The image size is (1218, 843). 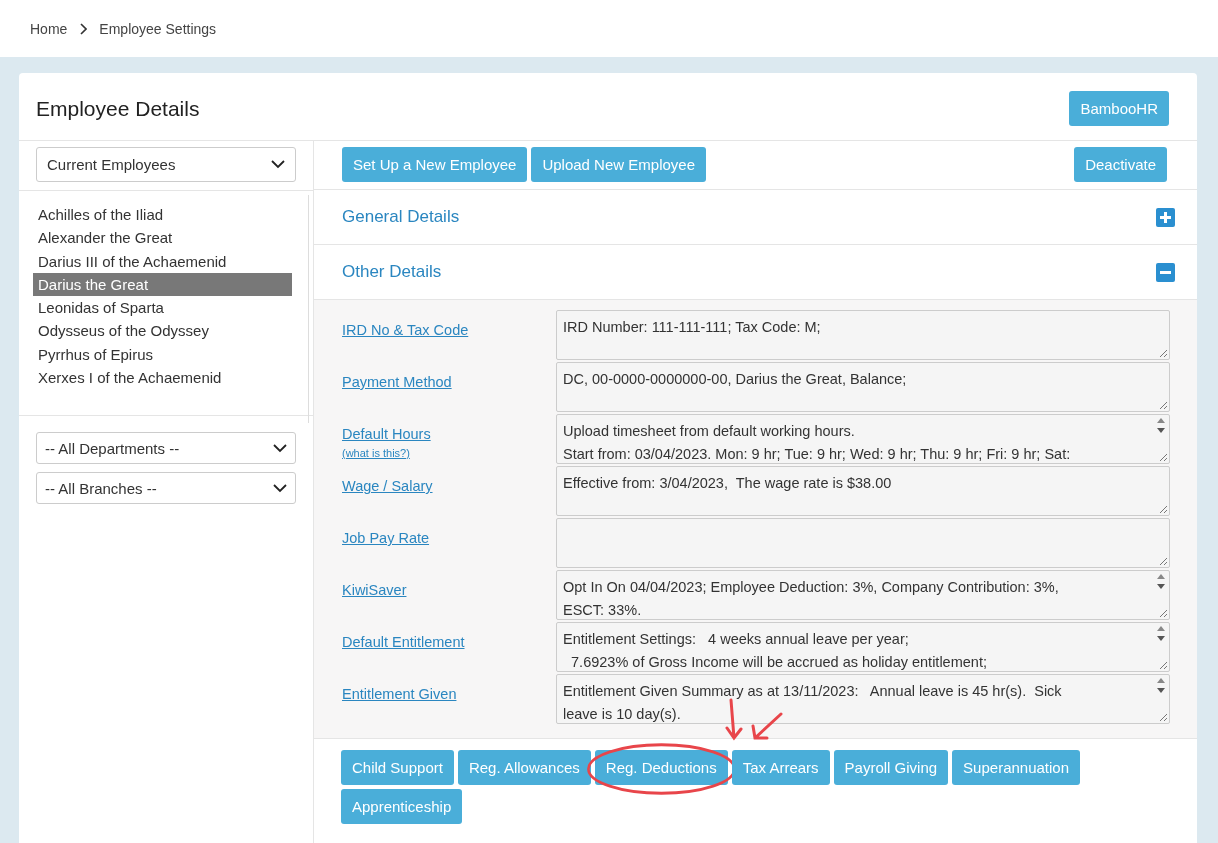 I want to click on text-area: IRD Number: 111-111-111; Tax Code: M;, so click(x=863, y=335).